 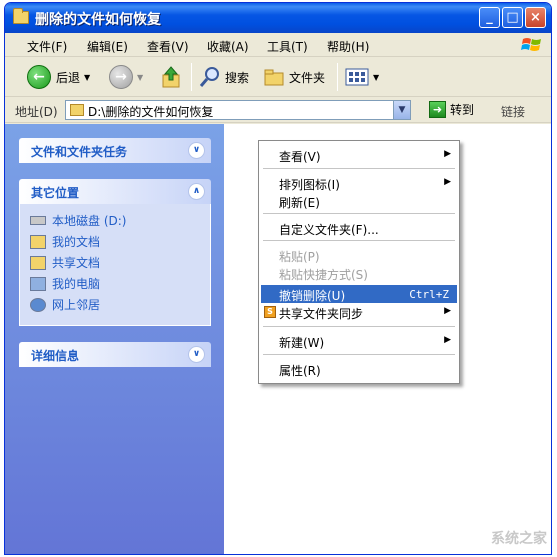 I want to click on ctx-arrange-label: 排列图标(I), so click(x=309, y=185).